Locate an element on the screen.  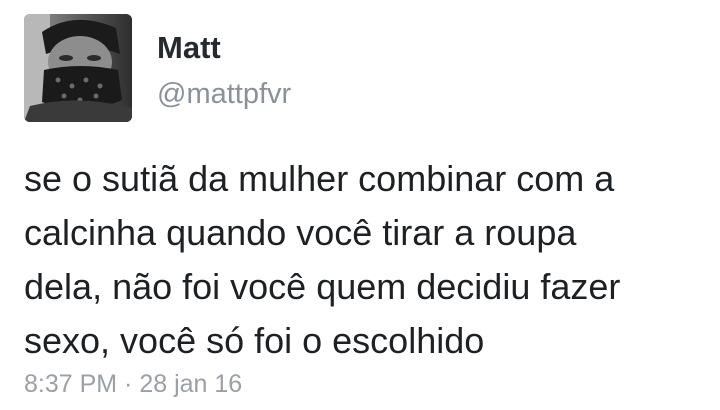
profile-avatar is located at coordinates (78, 68).